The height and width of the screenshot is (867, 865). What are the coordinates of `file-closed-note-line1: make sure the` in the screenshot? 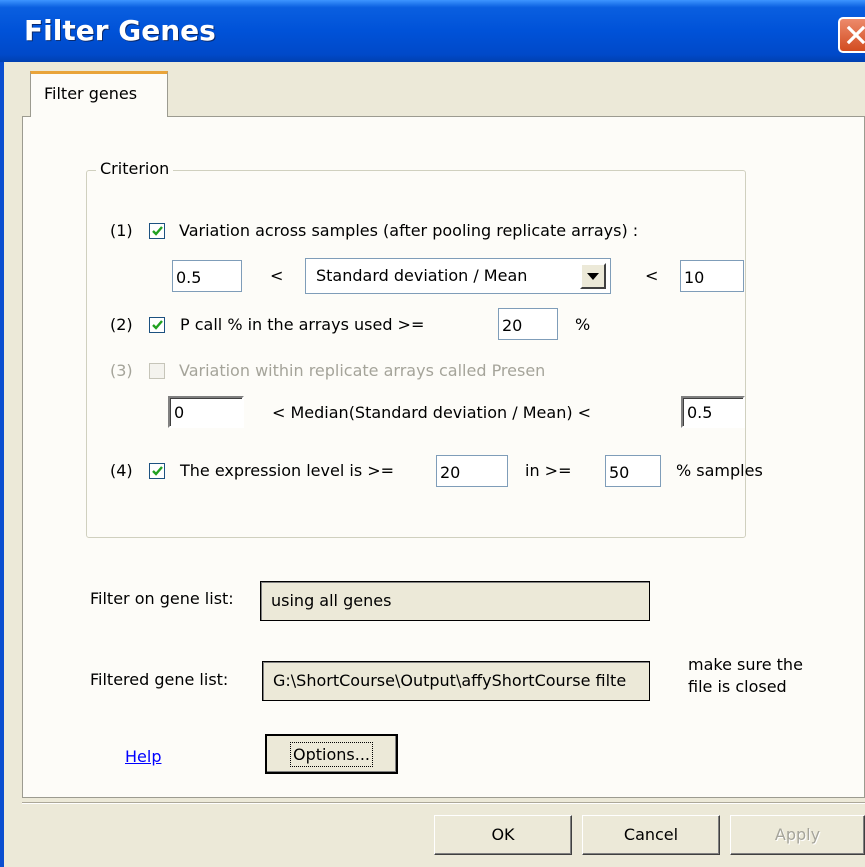 It's located at (745, 664).